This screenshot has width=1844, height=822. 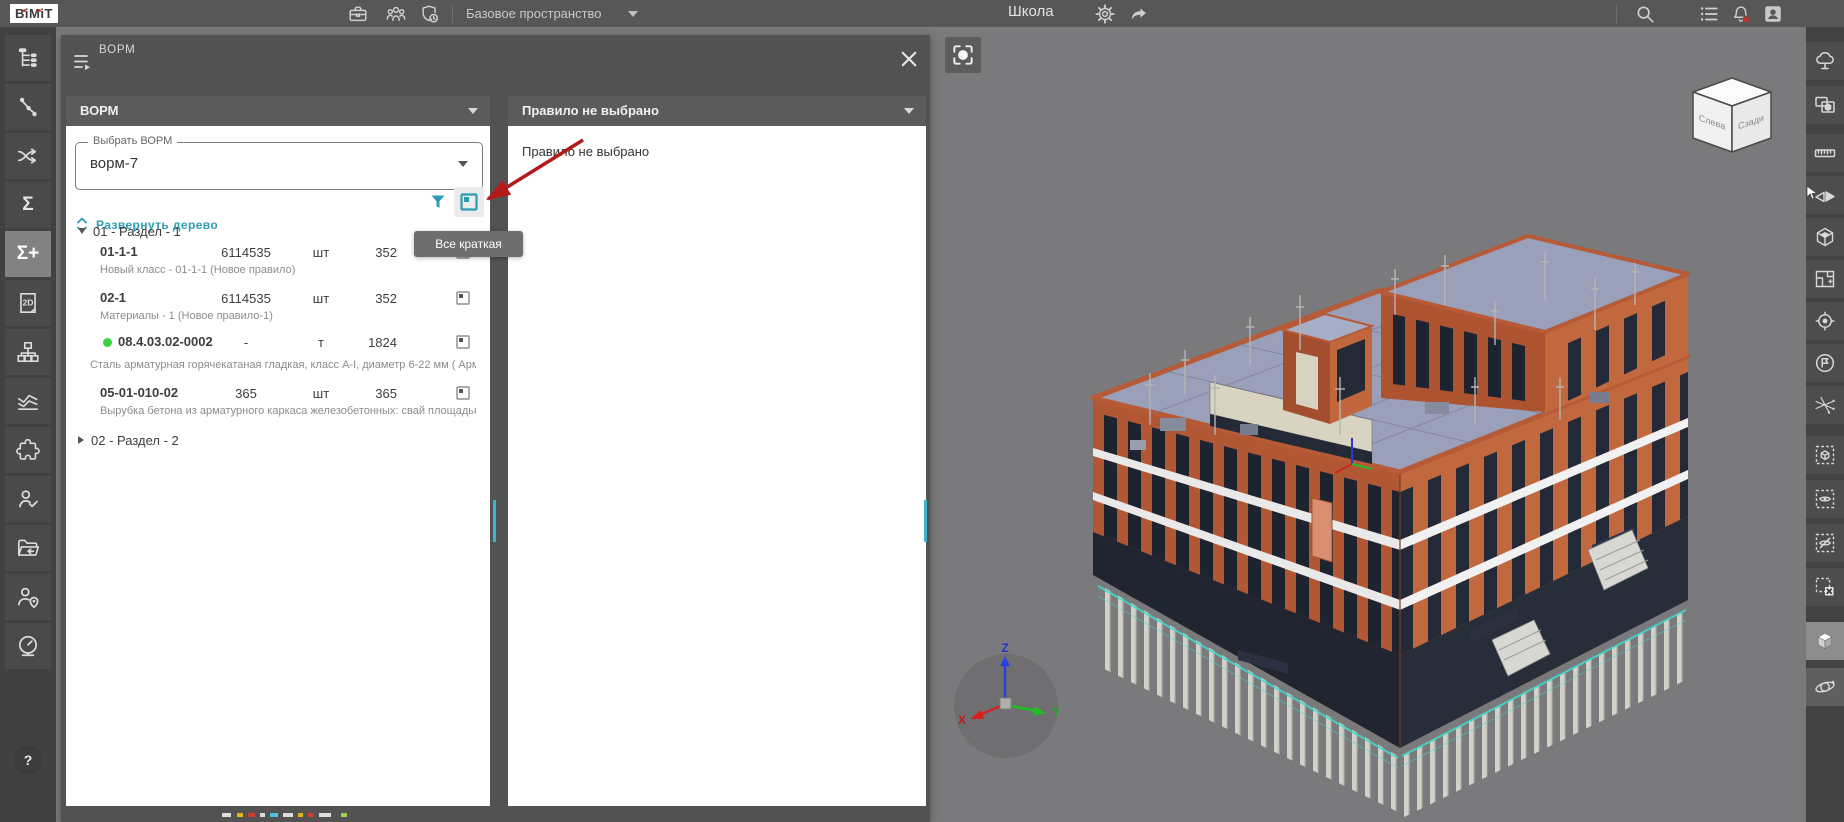 I want to click on sheet-2d-icon: 2D, so click(x=28, y=303).